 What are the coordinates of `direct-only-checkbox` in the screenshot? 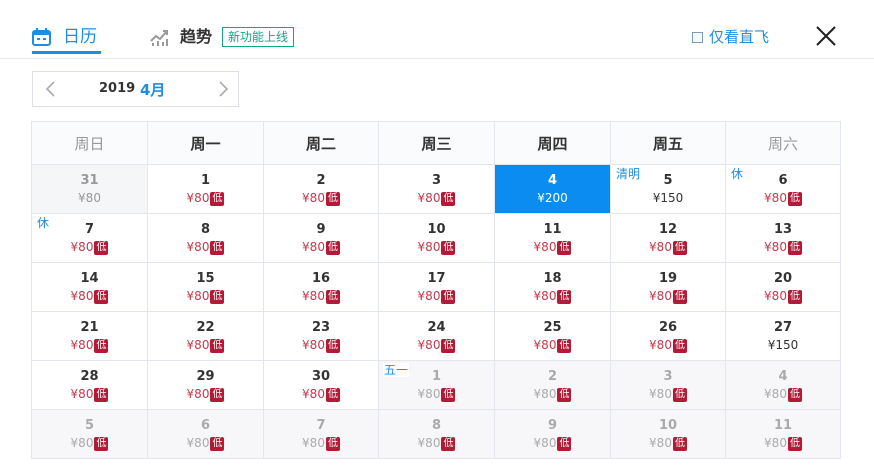 It's located at (697, 37).